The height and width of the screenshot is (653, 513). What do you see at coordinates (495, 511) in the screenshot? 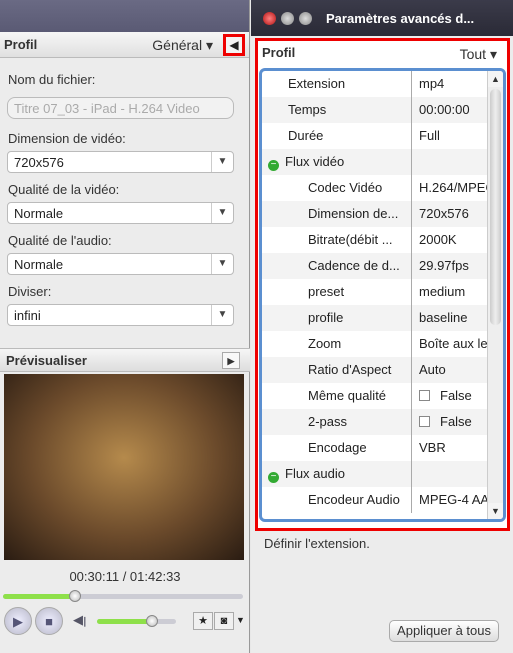
I see `scroll-down-button: ▼` at bounding box center [495, 511].